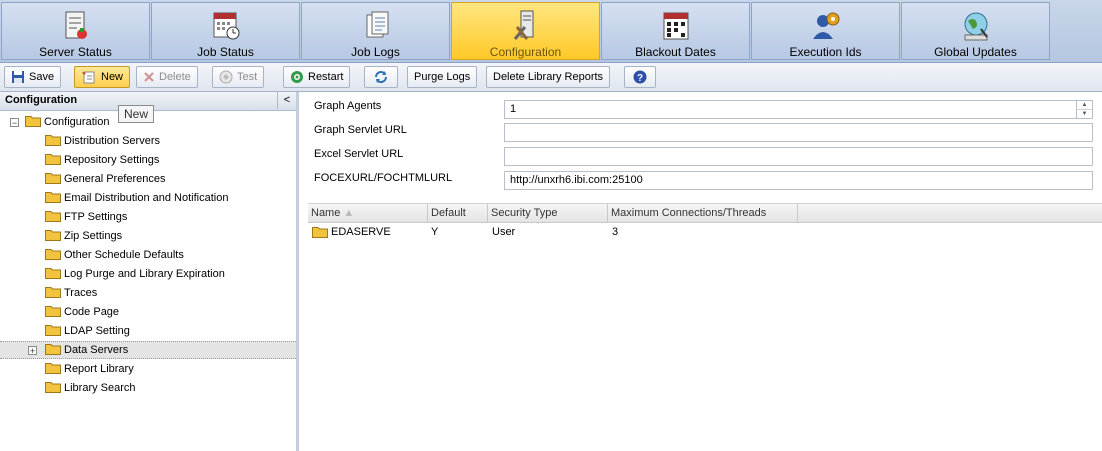  What do you see at coordinates (360, 130) in the screenshot?
I see `graph-servlet-url-label: Graph Servlet URL` at bounding box center [360, 130].